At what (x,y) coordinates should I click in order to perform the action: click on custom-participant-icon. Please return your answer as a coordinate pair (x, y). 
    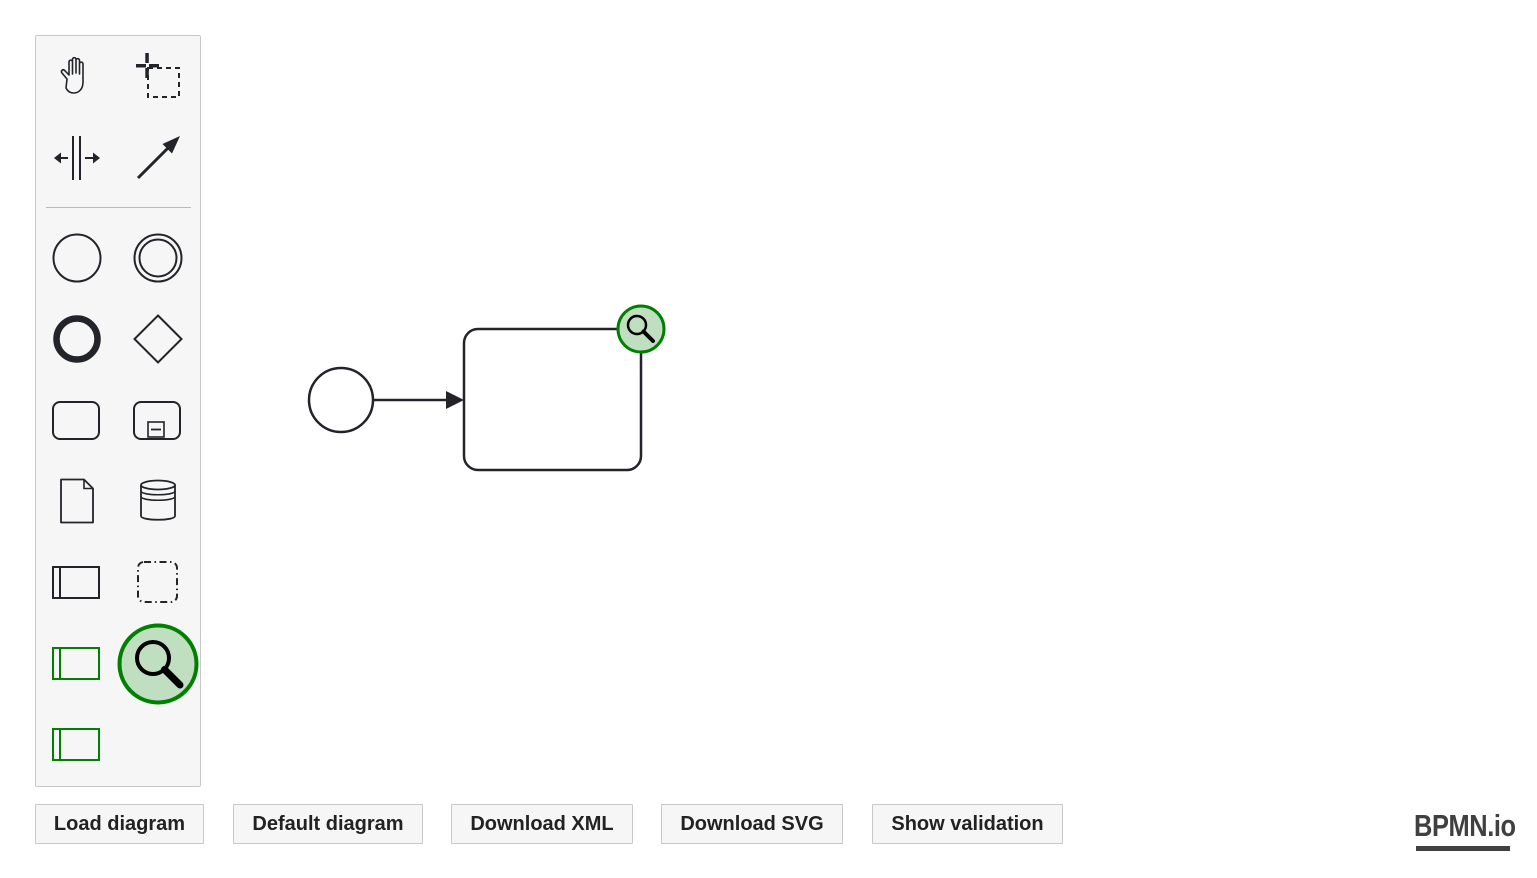
    Looking at the image, I should click on (76, 663).